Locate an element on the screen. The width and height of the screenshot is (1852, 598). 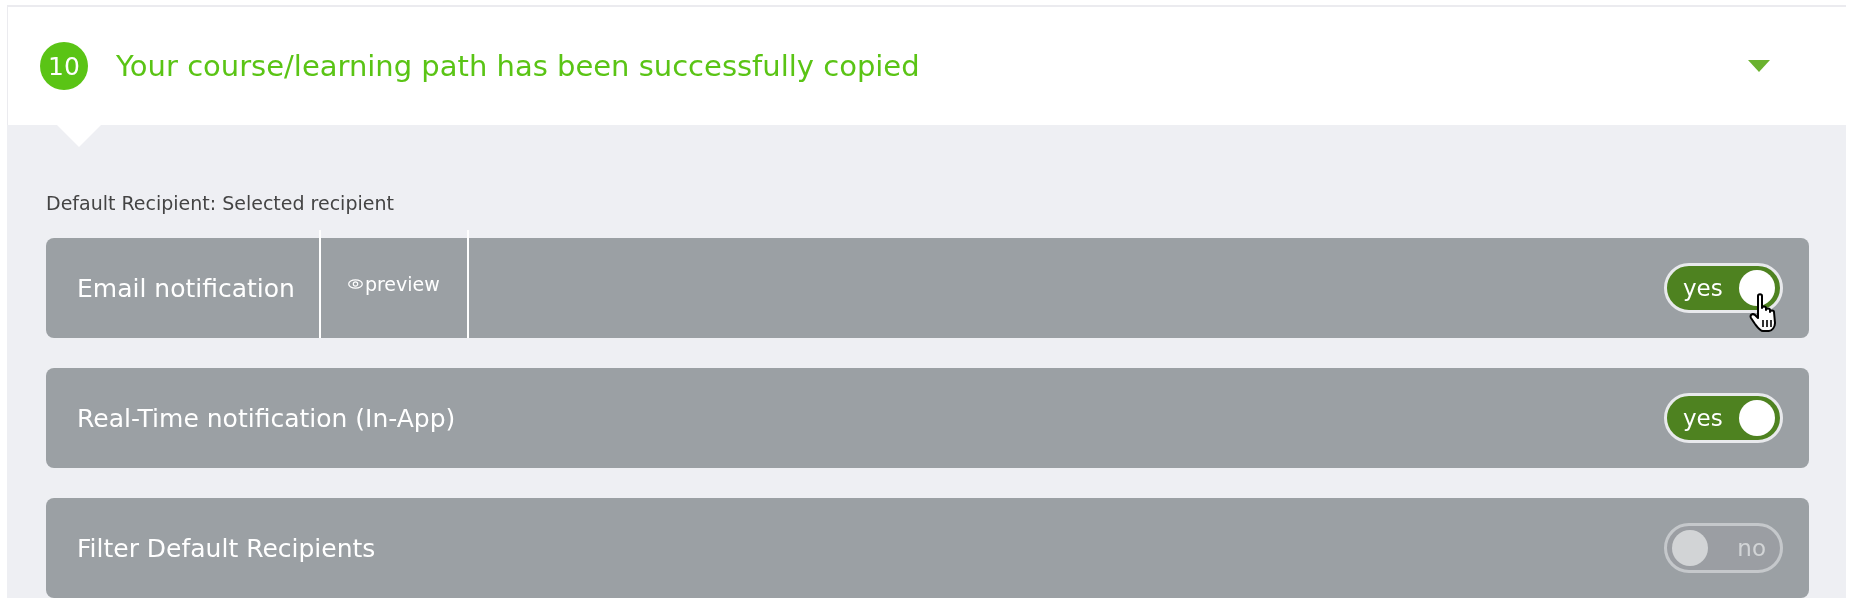
step-title: Your course/learning path has been successfully copied is located at coordinates (518, 66).